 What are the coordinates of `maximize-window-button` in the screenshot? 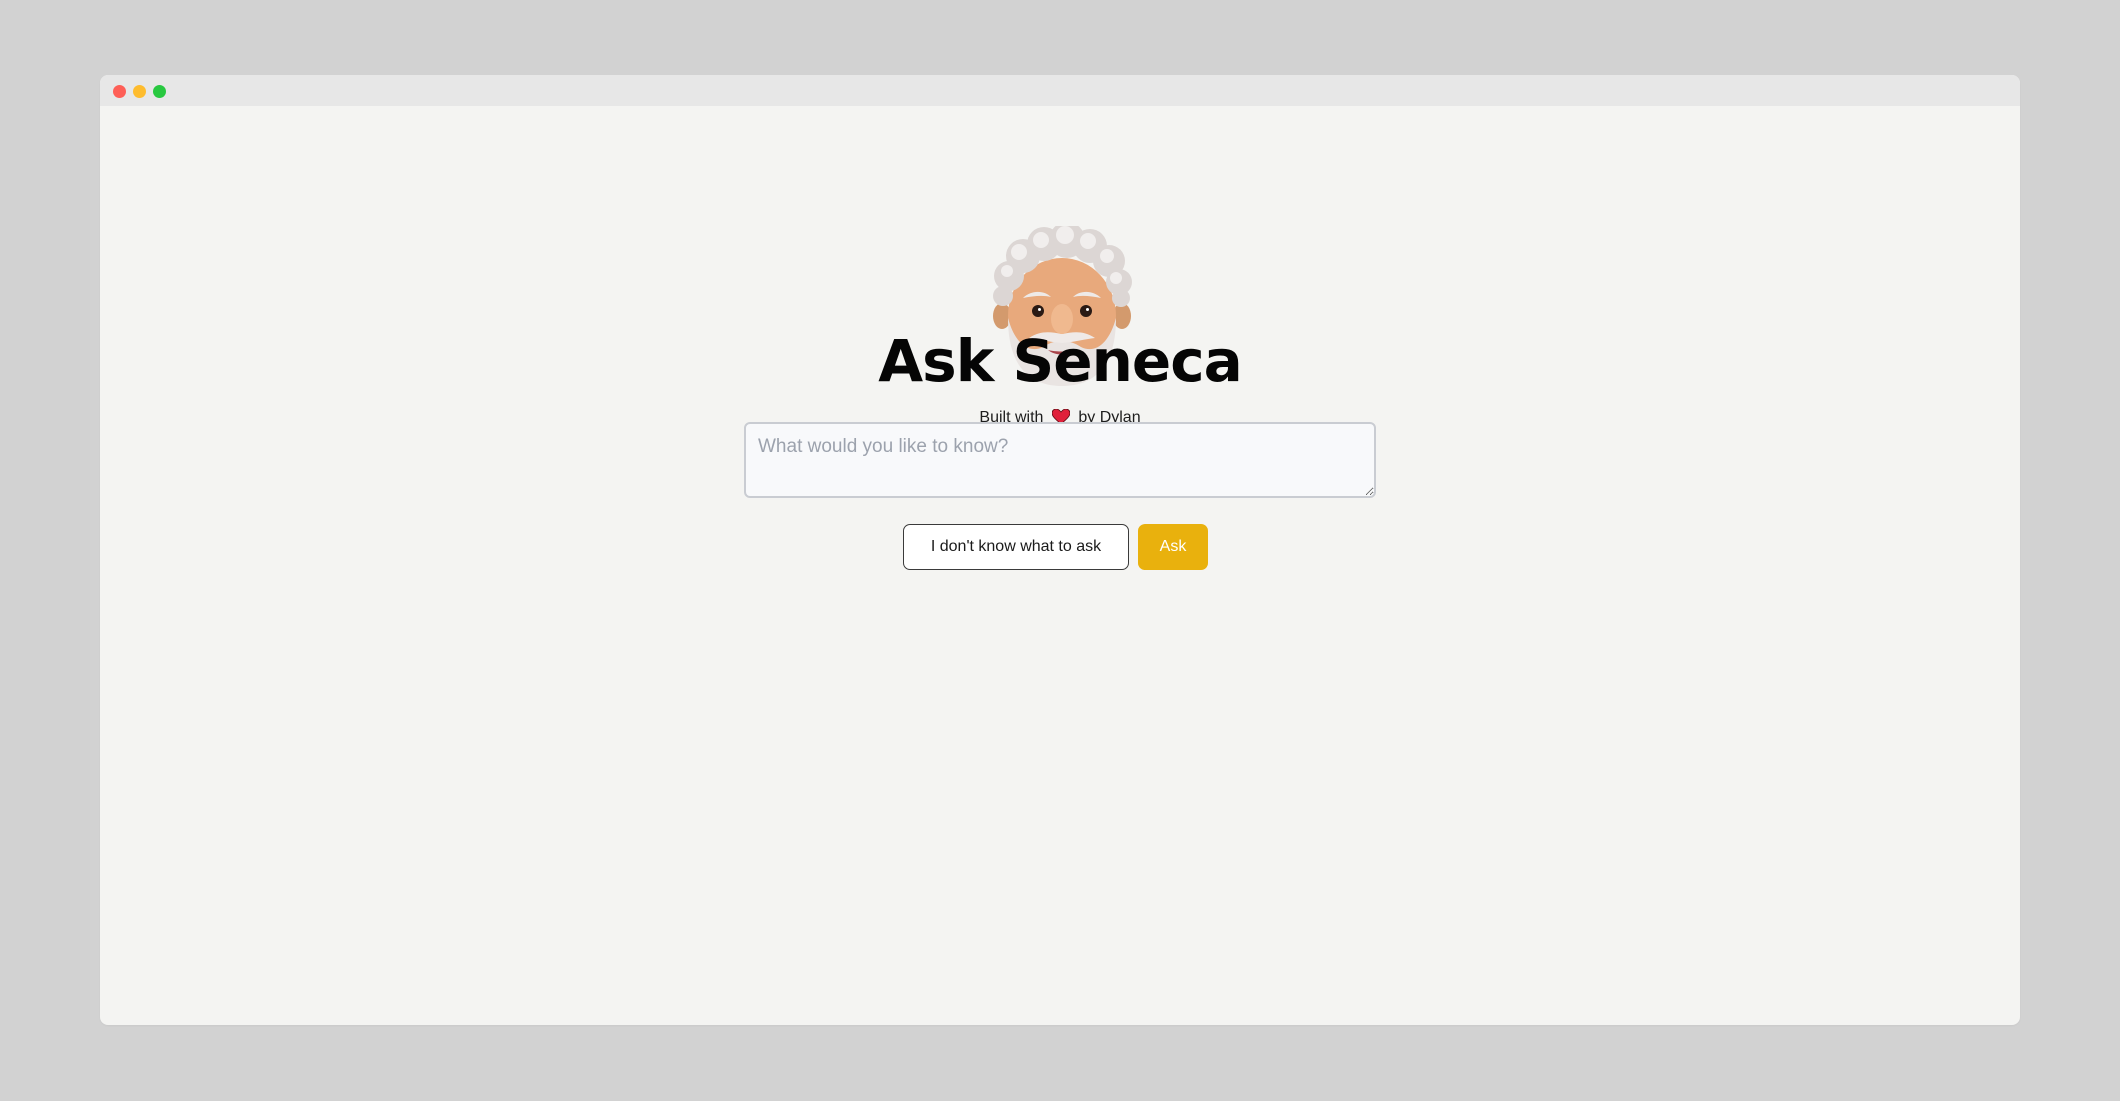 It's located at (159, 91).